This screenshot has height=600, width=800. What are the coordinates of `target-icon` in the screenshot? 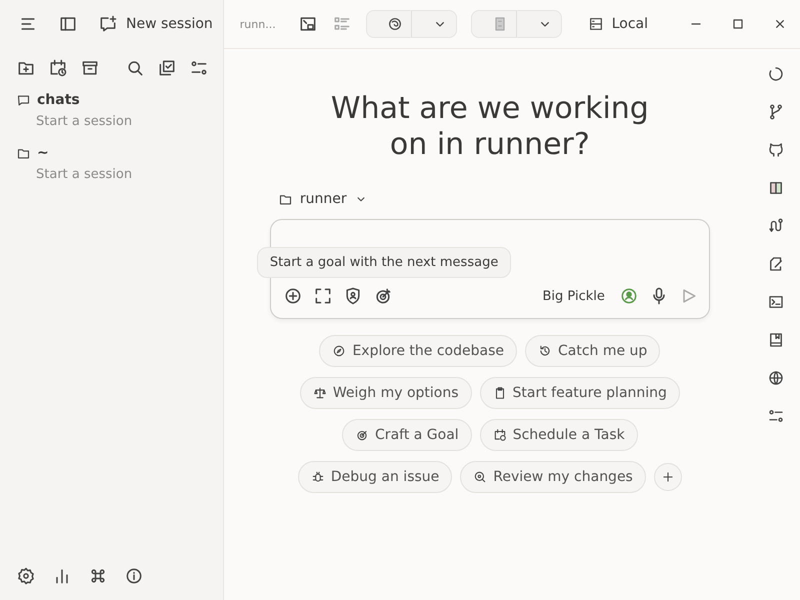 It's located at (362, 435).